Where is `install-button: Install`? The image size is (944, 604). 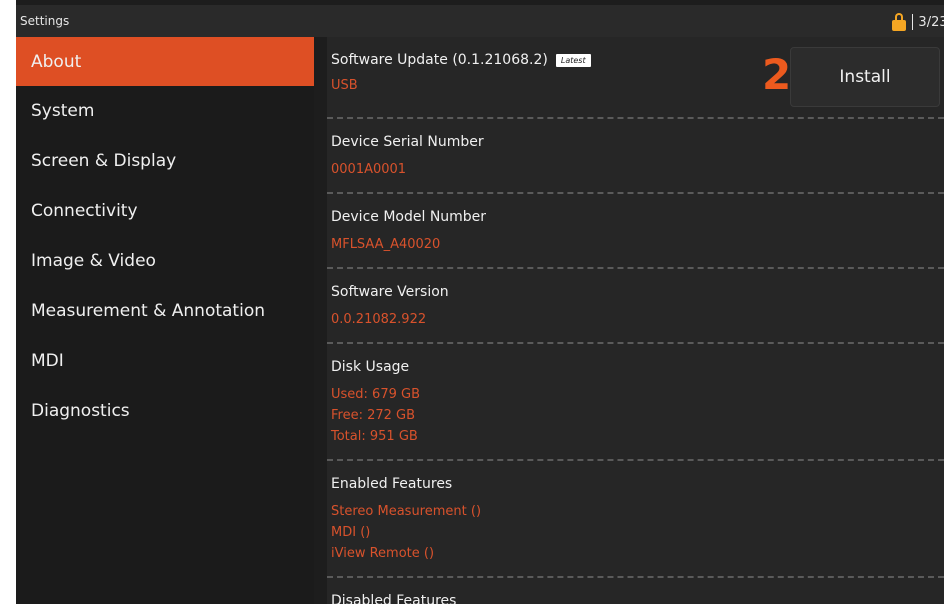 install-button: Install is located at coordinates (865, 77).